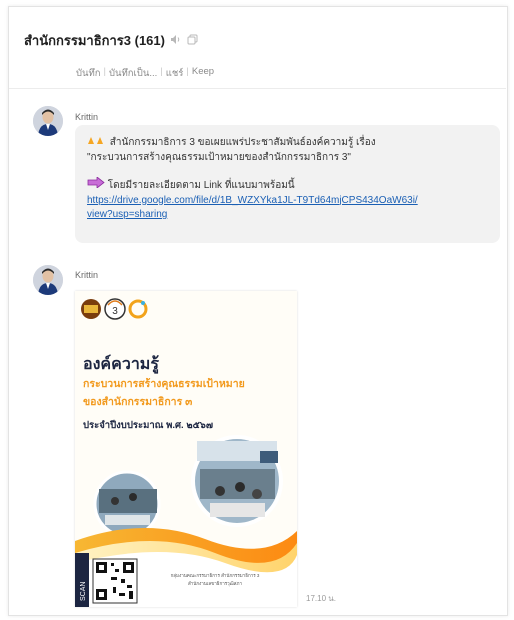  I want to click on tab-keep: Keep, so click(203, 73).